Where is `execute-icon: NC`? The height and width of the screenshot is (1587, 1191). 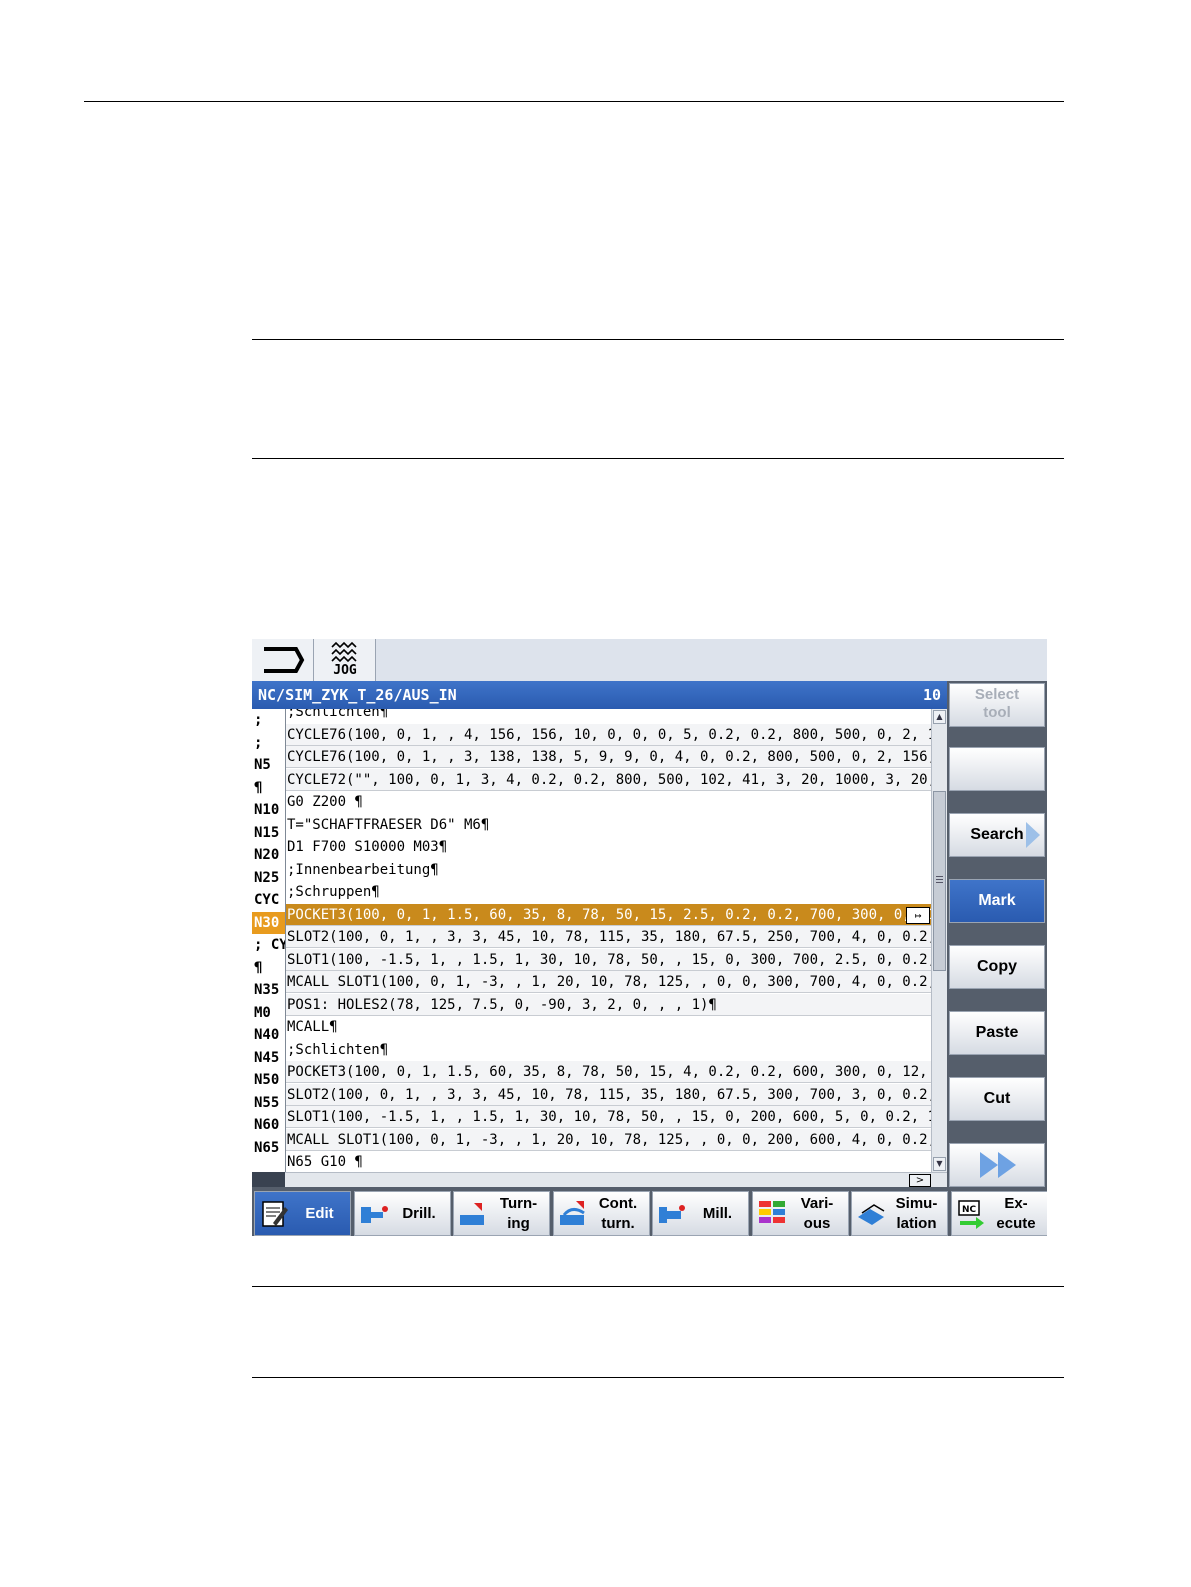 execute-icon: NC is located at coordinates (970, 1214).